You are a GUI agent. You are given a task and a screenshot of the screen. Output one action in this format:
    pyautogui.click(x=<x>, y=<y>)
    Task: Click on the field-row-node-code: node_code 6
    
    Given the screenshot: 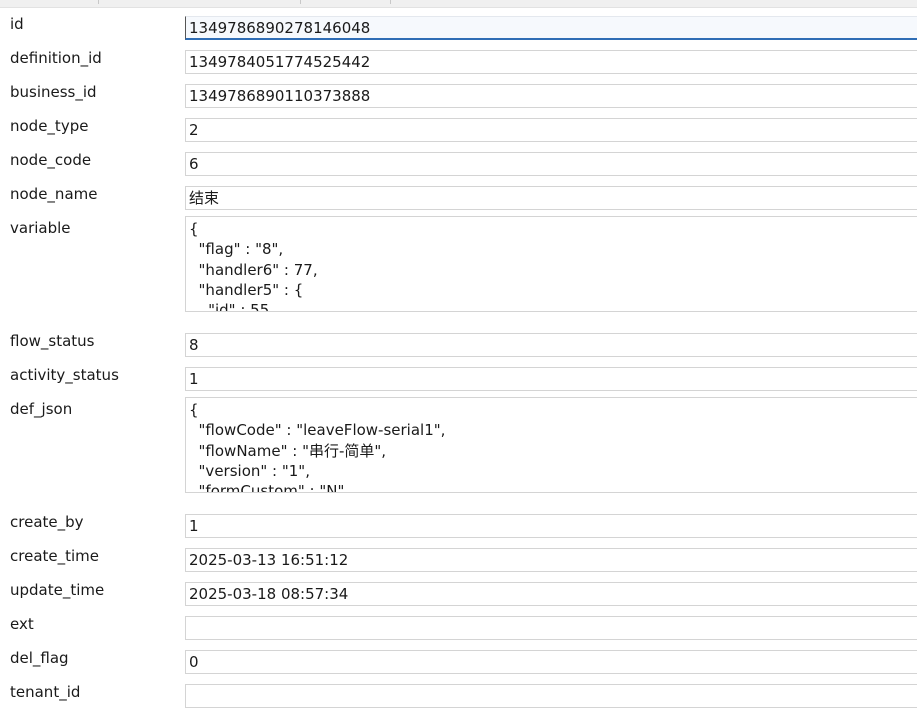 What is the action you would take?
    pyautogui.click(x=458, y=160)
    